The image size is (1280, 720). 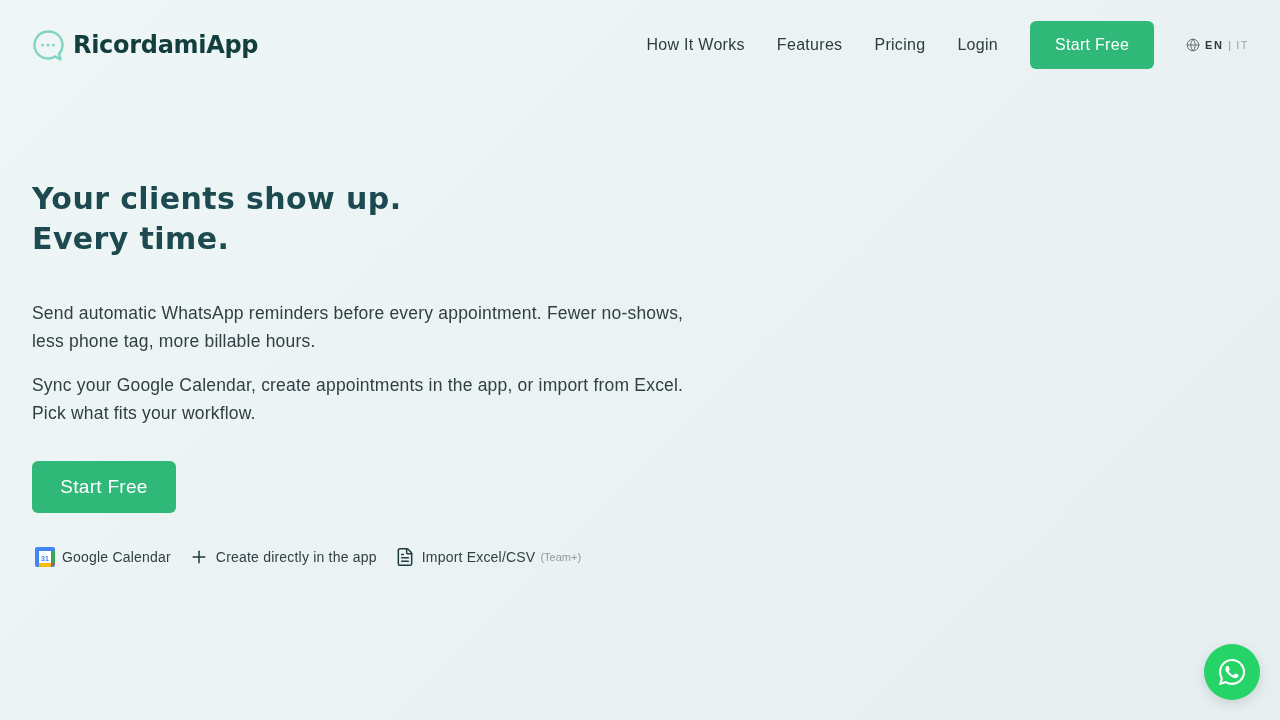 I want to click on source-label: Create directly in the app, so click(x=296, y=557).